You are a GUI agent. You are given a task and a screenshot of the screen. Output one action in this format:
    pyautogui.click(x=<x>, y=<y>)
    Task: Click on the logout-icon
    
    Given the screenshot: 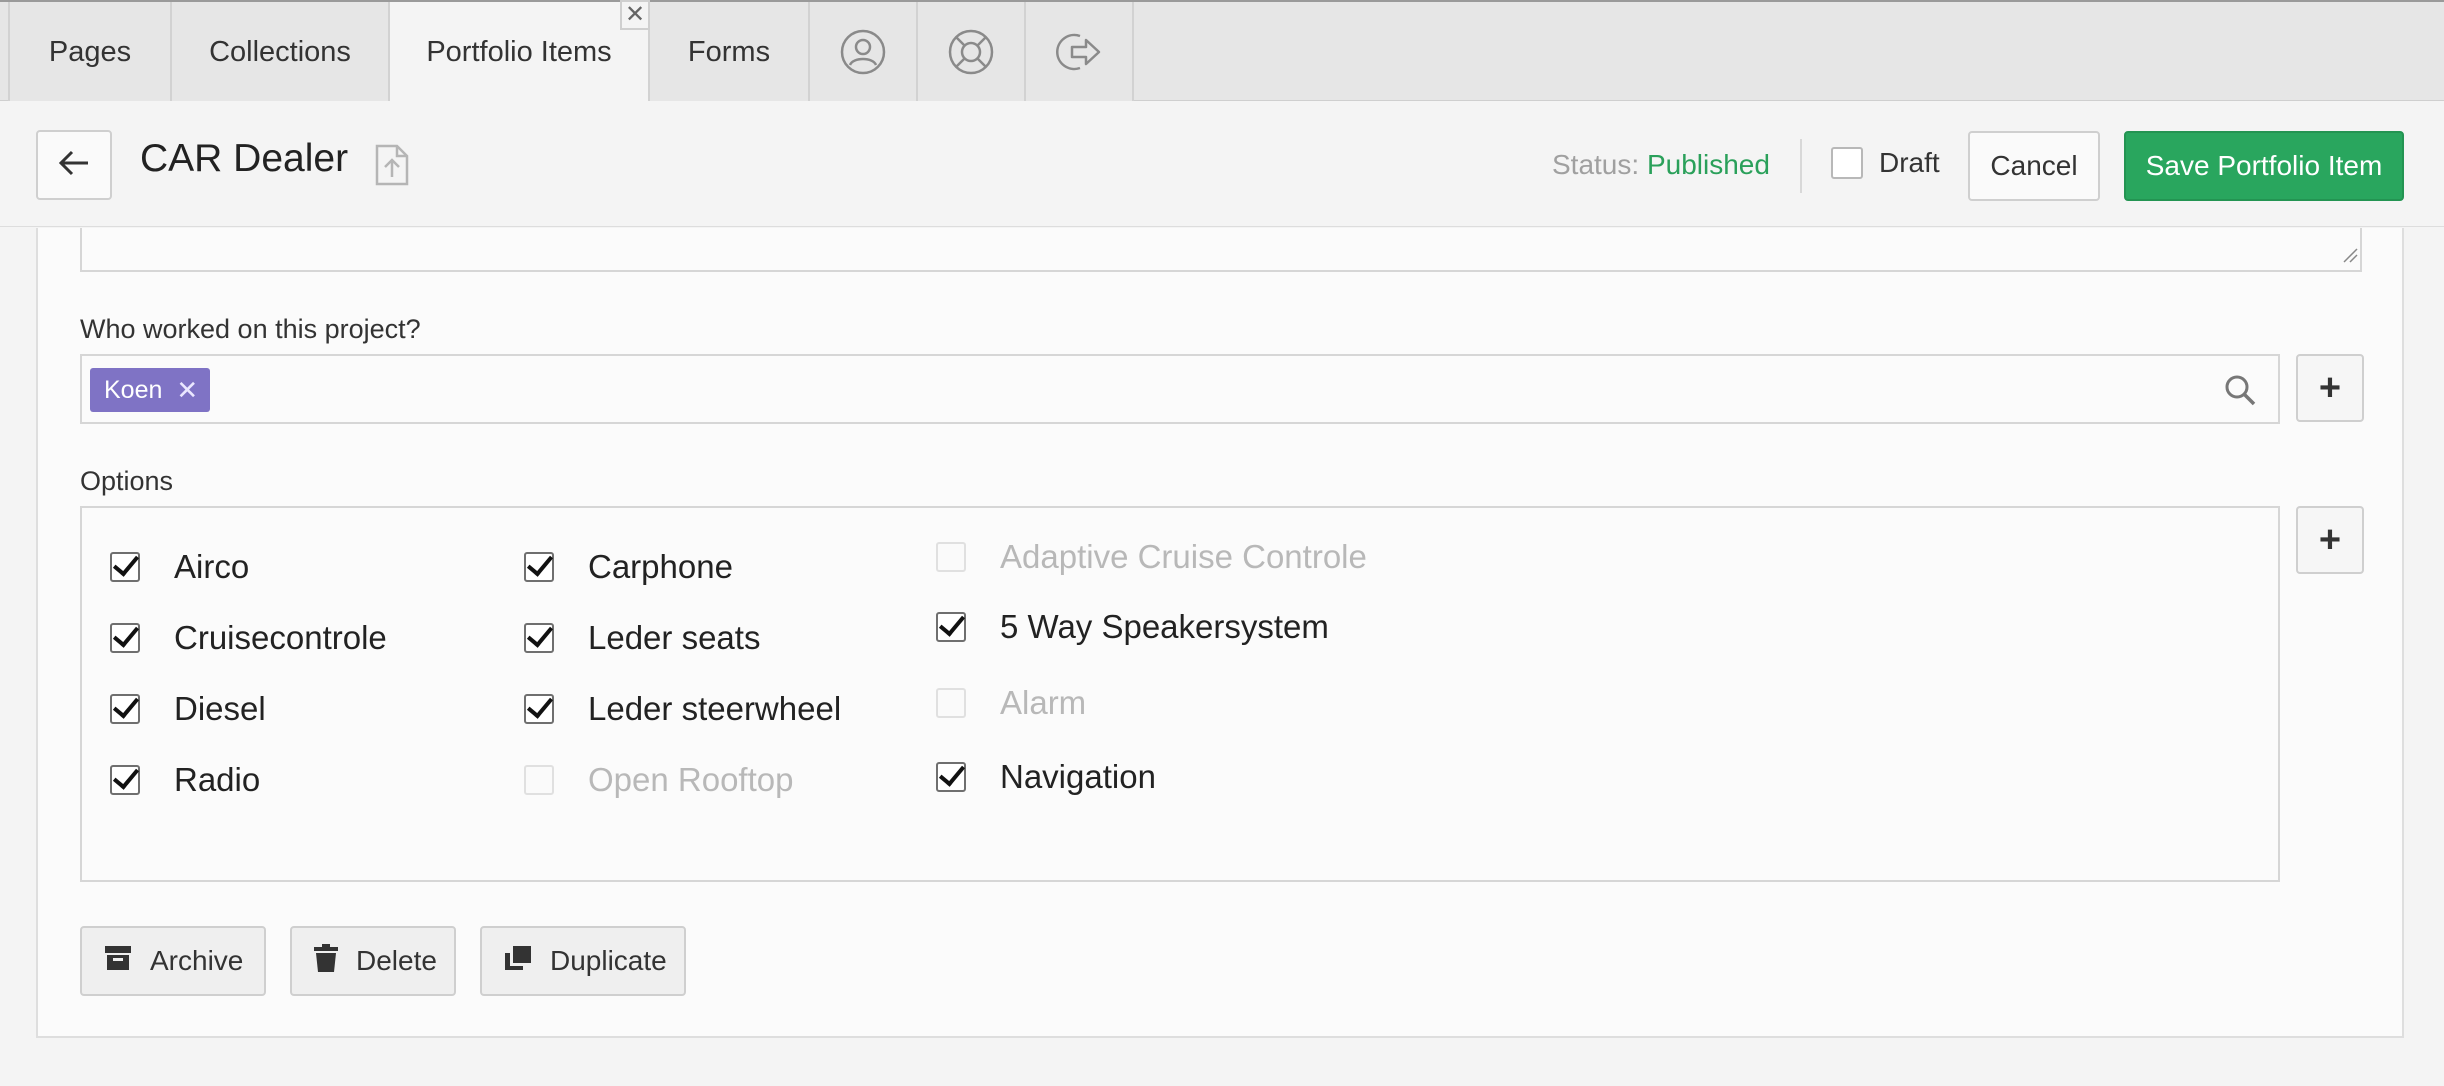 What is the action you would take?
    pyautogui.click(x=1079, y=52)
    